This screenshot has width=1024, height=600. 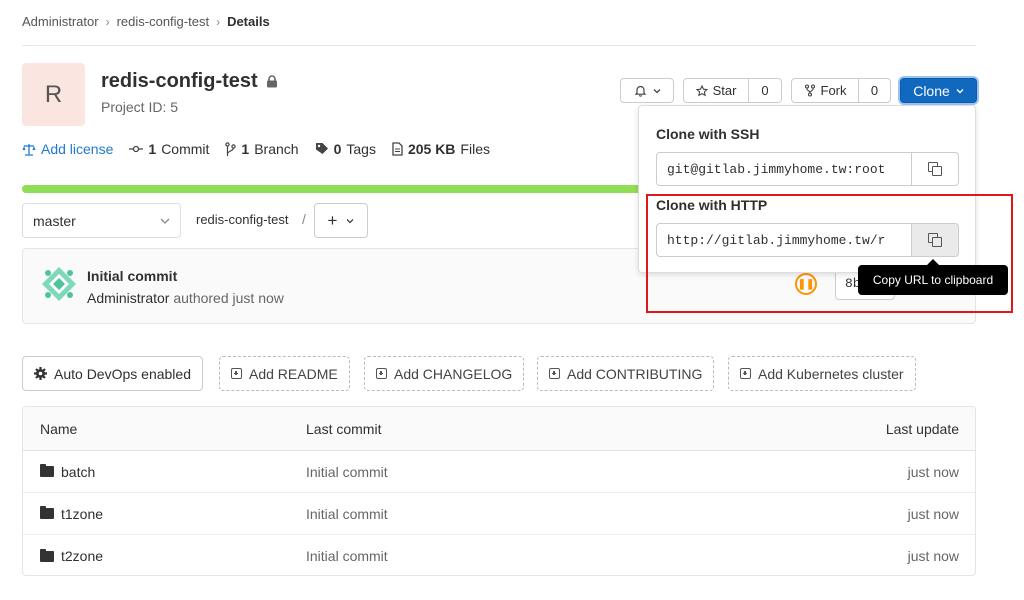 I want to click on commit-author-avatar, so click(x=59, y=284).